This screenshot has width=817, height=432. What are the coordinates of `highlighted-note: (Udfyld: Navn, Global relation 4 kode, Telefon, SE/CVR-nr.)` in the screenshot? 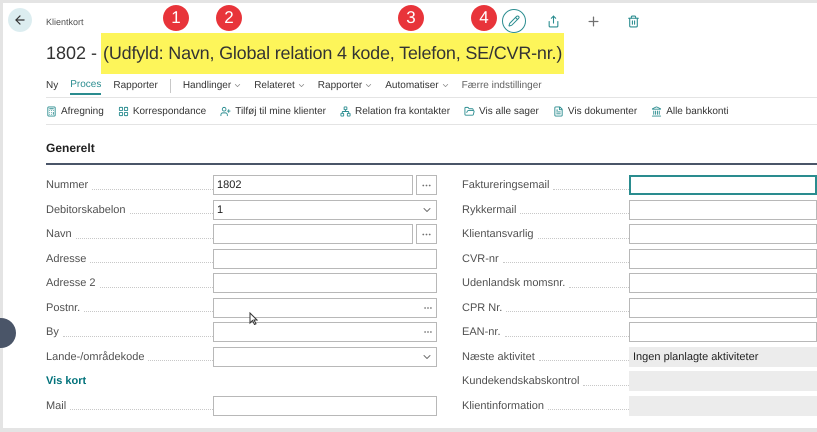 It's located at (332, 53).